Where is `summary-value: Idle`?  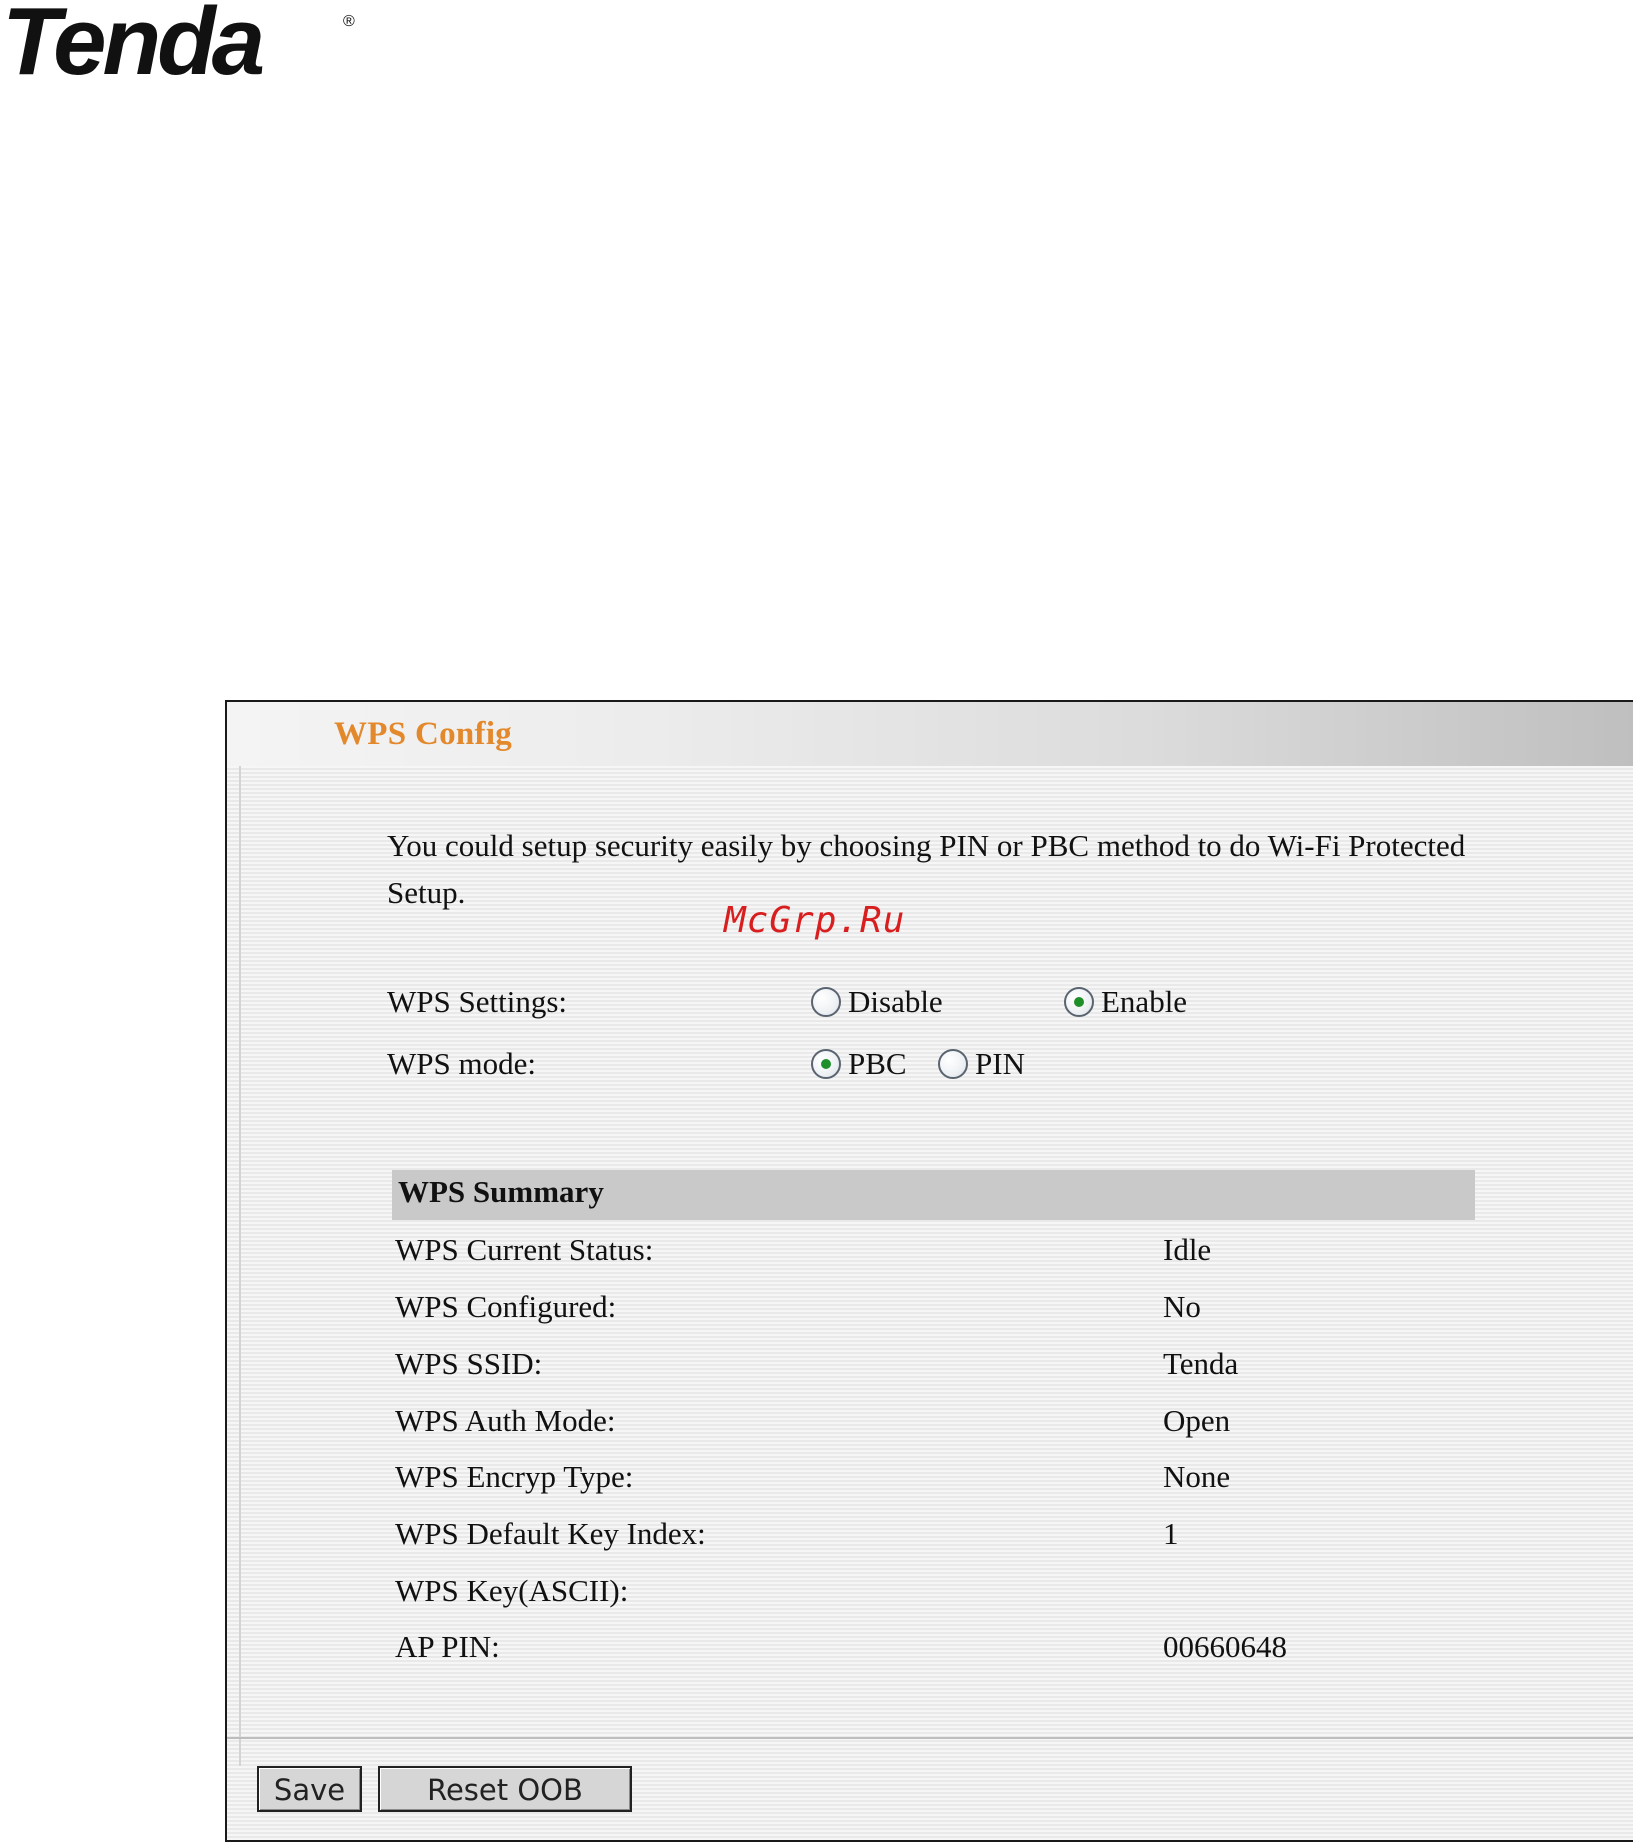
summary-value: Idle is located at coordinates (1187, 1249).